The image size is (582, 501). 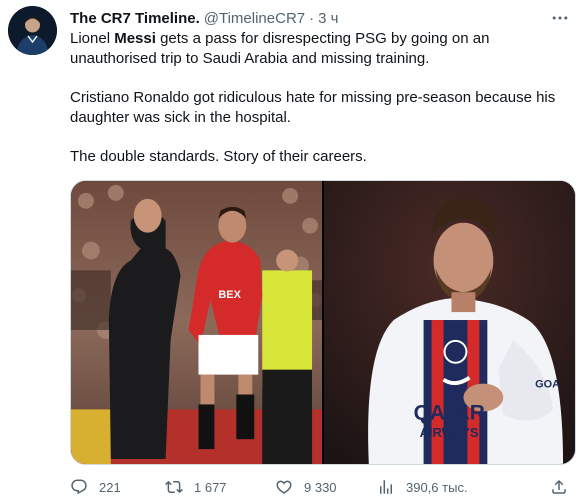 I want to click on views-icon, so click(x=386, y=487).